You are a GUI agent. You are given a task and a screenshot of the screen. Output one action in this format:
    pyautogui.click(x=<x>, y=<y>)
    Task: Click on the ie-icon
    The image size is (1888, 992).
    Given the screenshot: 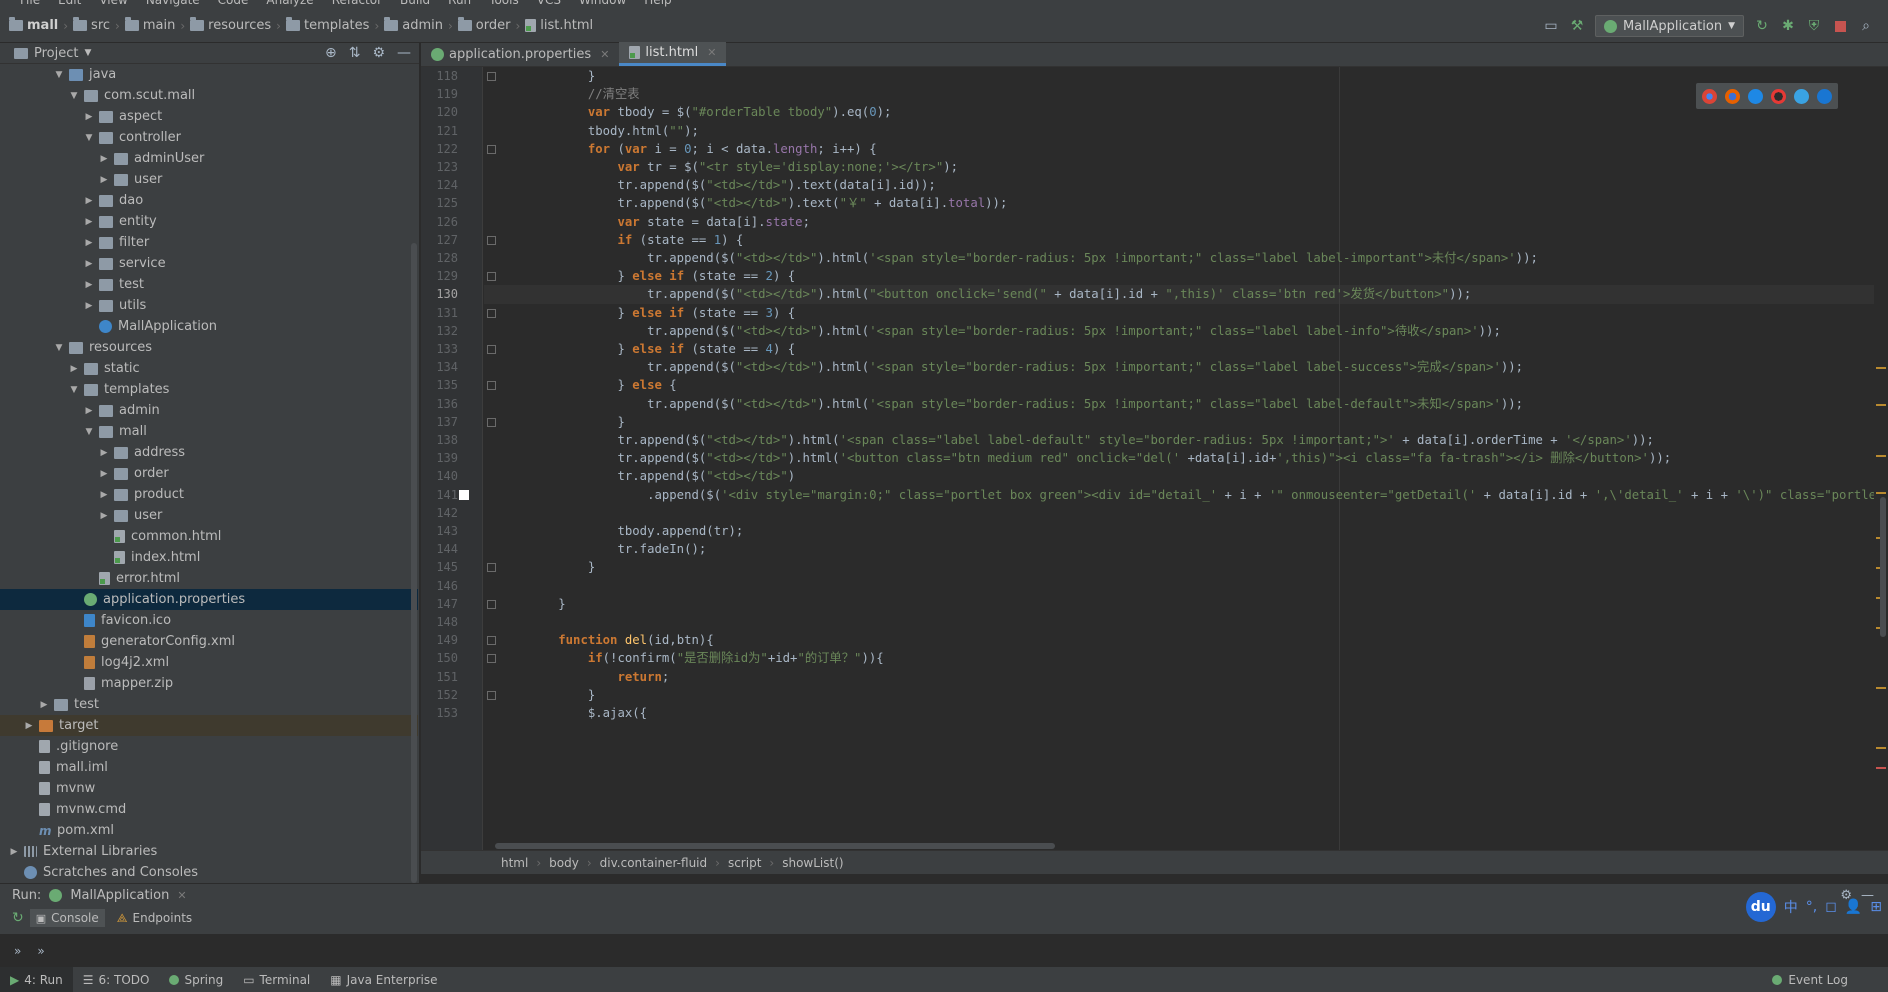 What is the action you would take?
    pyautogui.click(x=1801, y=96)
    